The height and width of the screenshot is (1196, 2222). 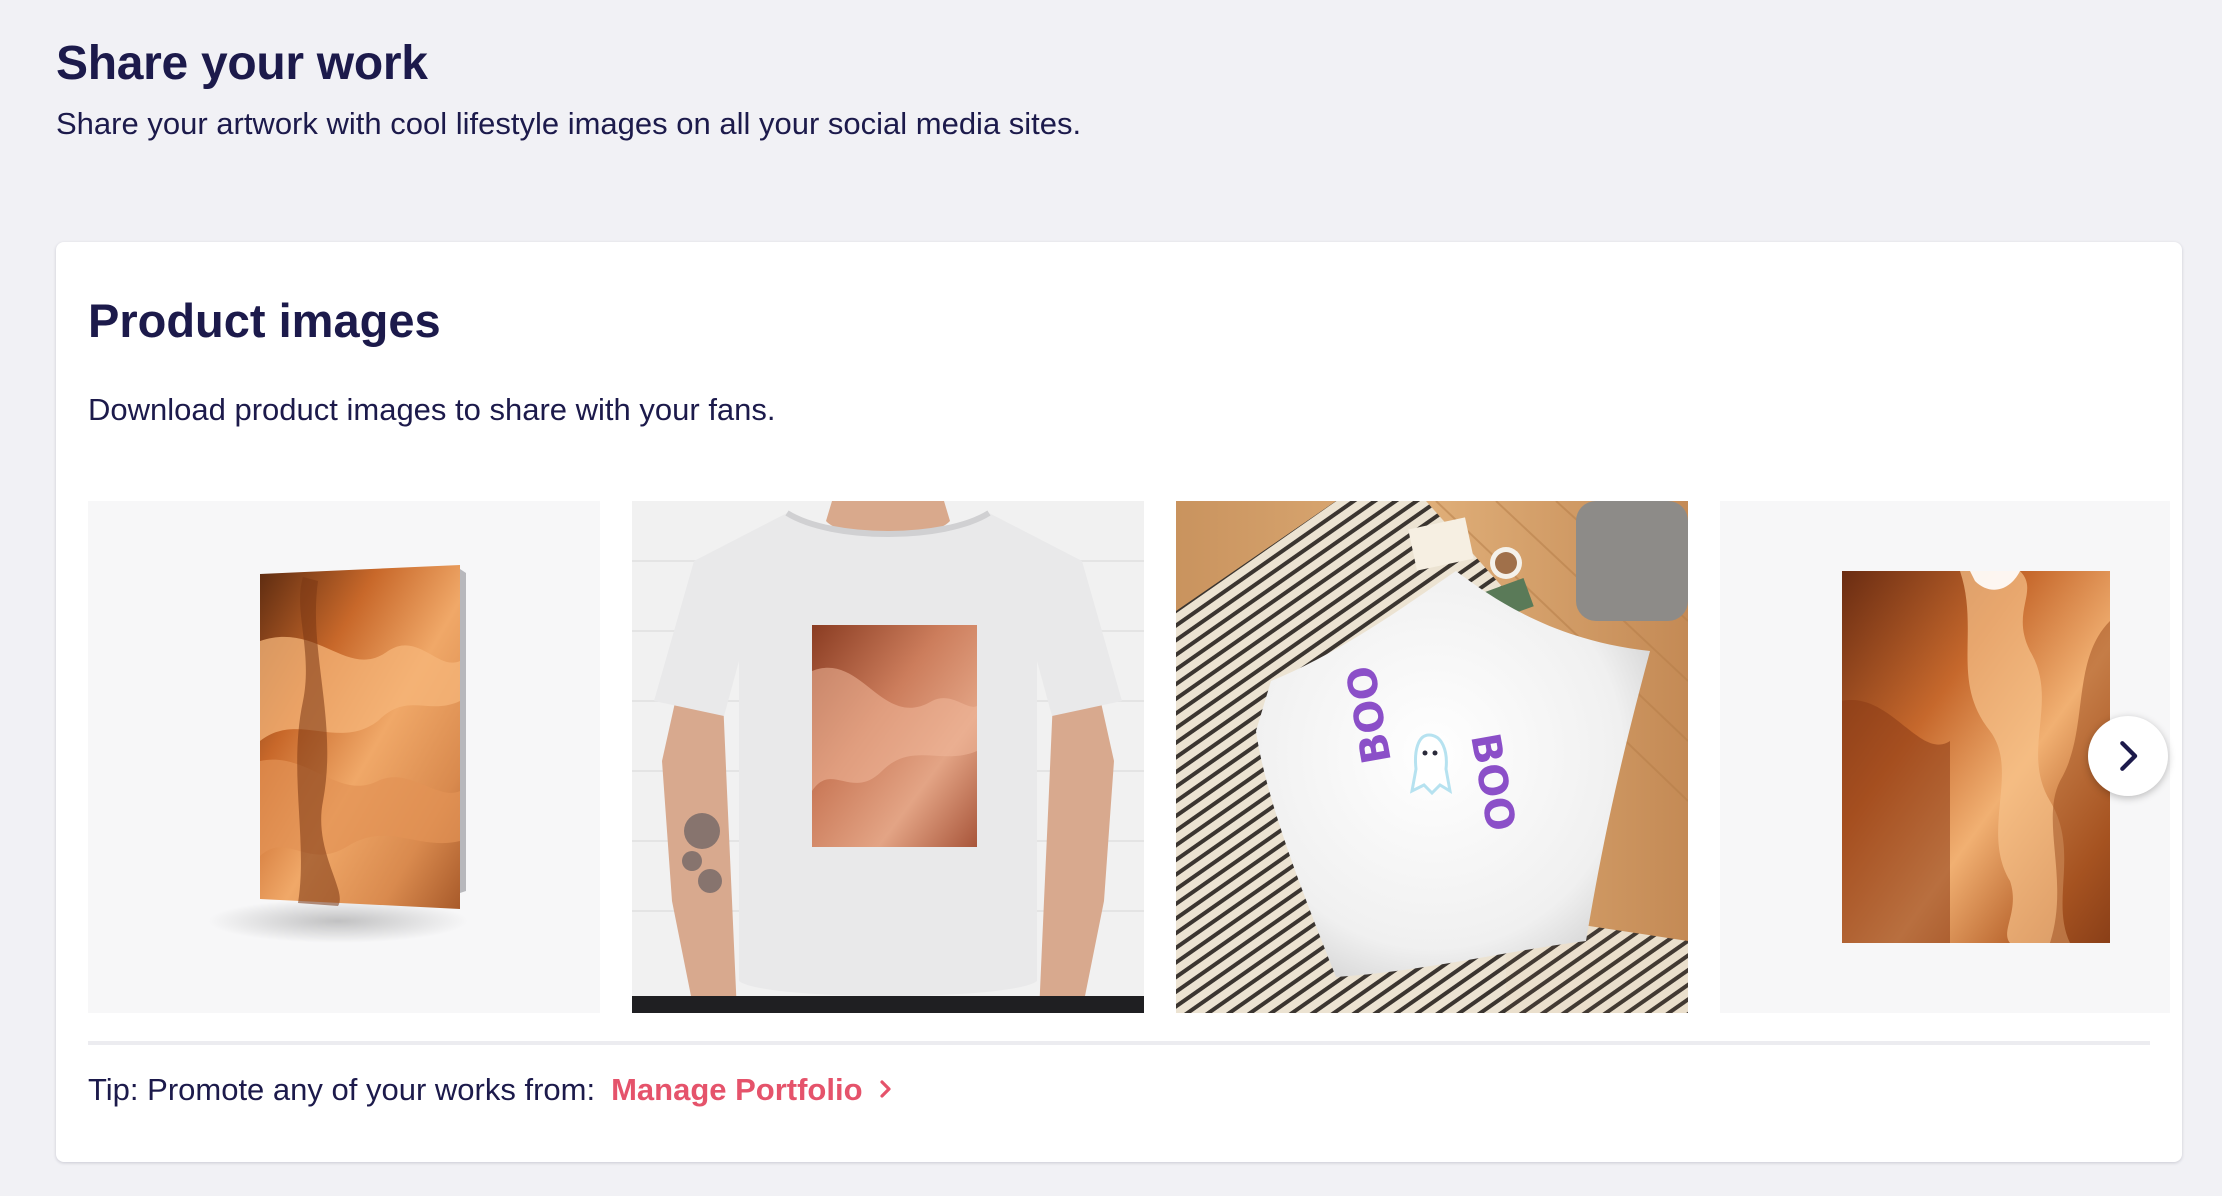 I want to click on divider, so click(x=1119, y=1043).